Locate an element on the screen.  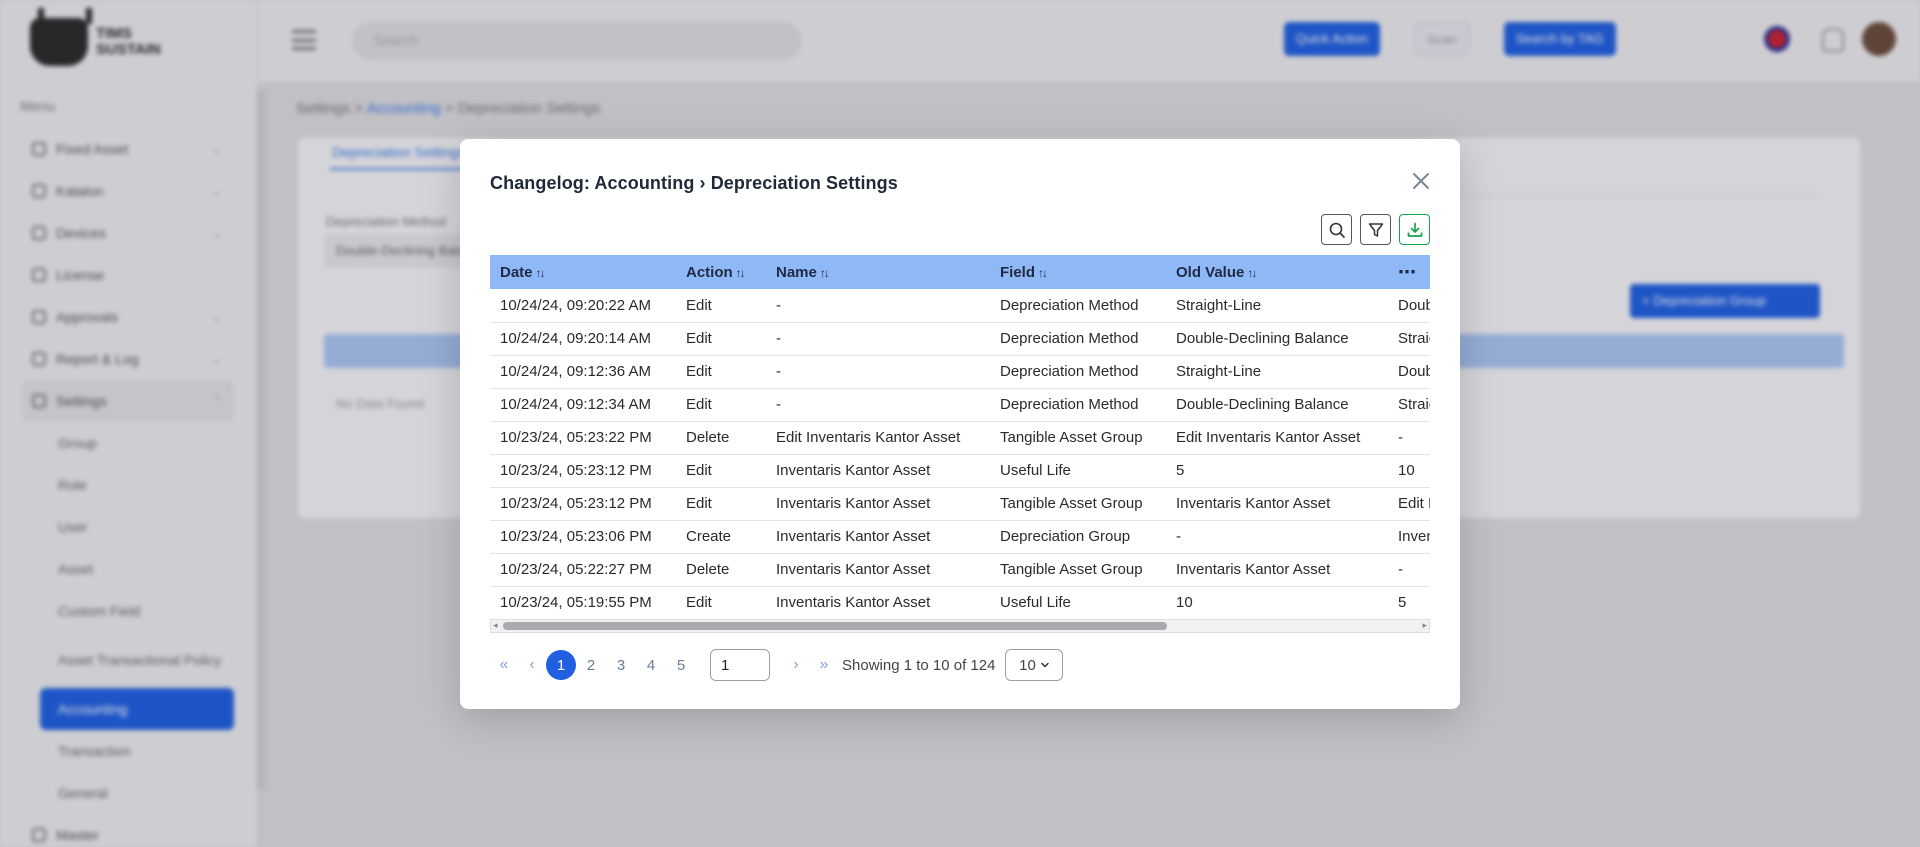
search-button is located at coordinates (1336, 229).